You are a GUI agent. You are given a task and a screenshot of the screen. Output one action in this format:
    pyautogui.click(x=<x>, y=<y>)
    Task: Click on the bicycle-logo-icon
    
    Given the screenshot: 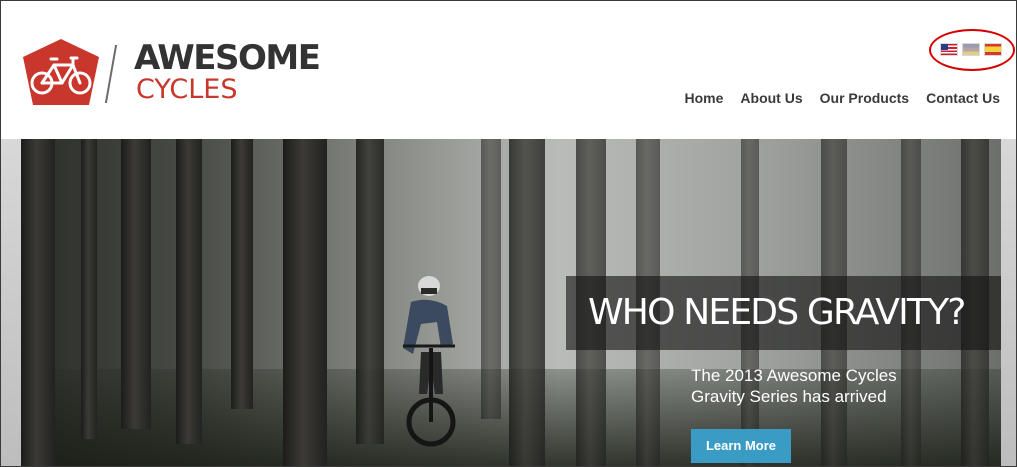 What is the action you would take?
    pyautogui.click(x=61, y=72)
    